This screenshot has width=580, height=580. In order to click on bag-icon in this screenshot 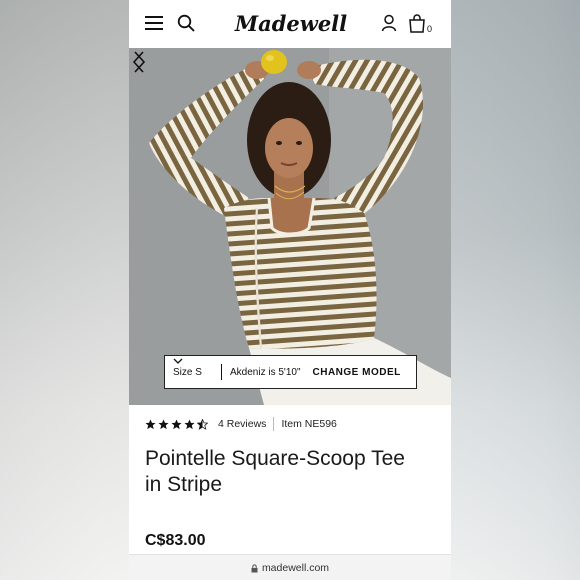, I will do `click(417, 23)`.